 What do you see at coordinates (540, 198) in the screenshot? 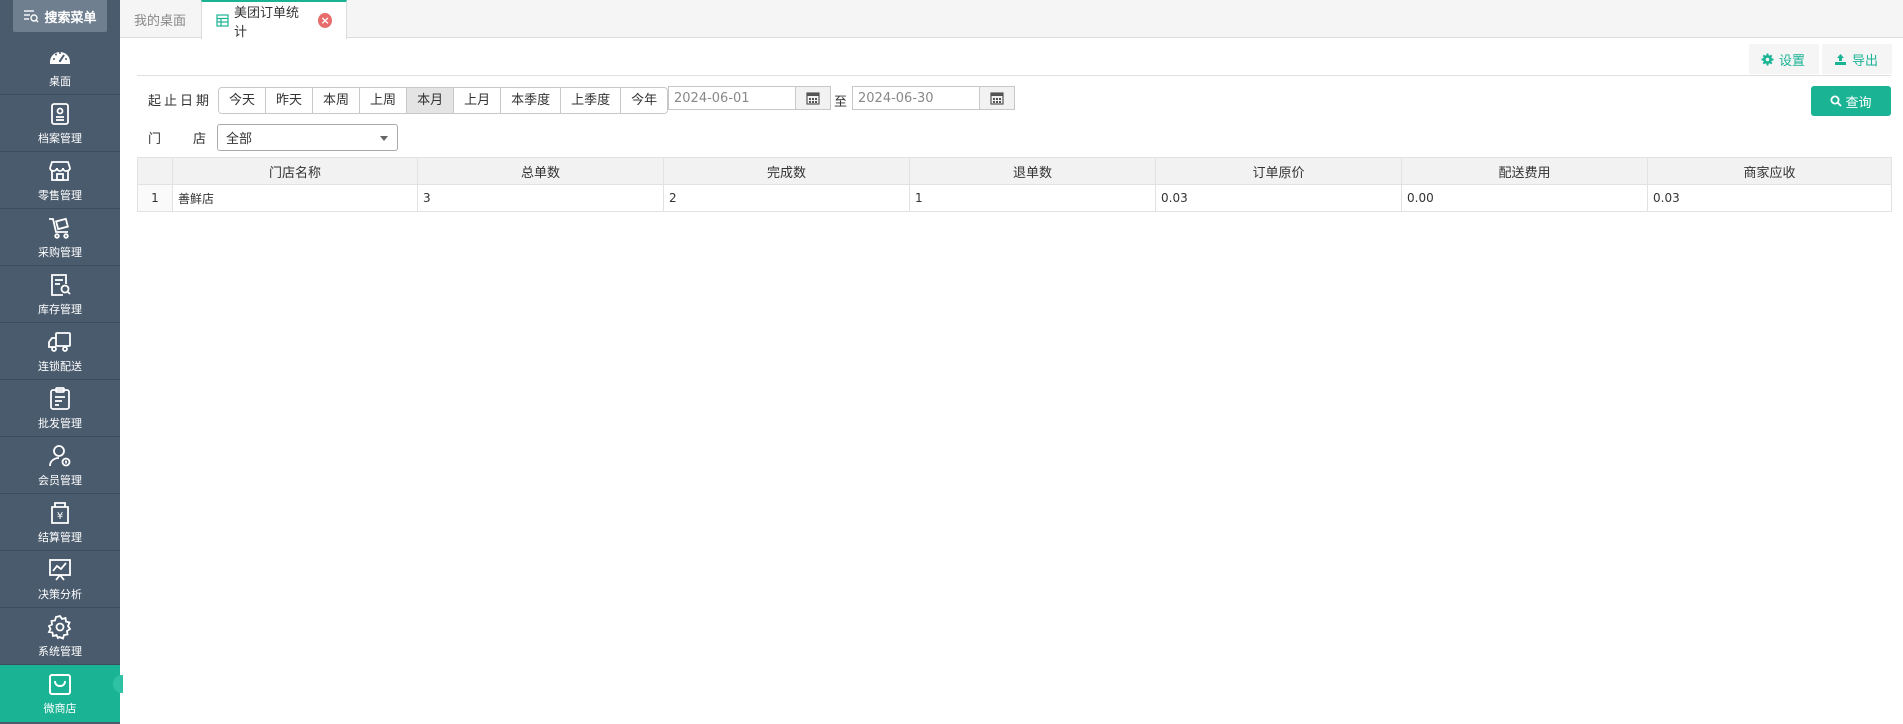
I see `cell-total-orders: 3` at bounding box center [540, 198].